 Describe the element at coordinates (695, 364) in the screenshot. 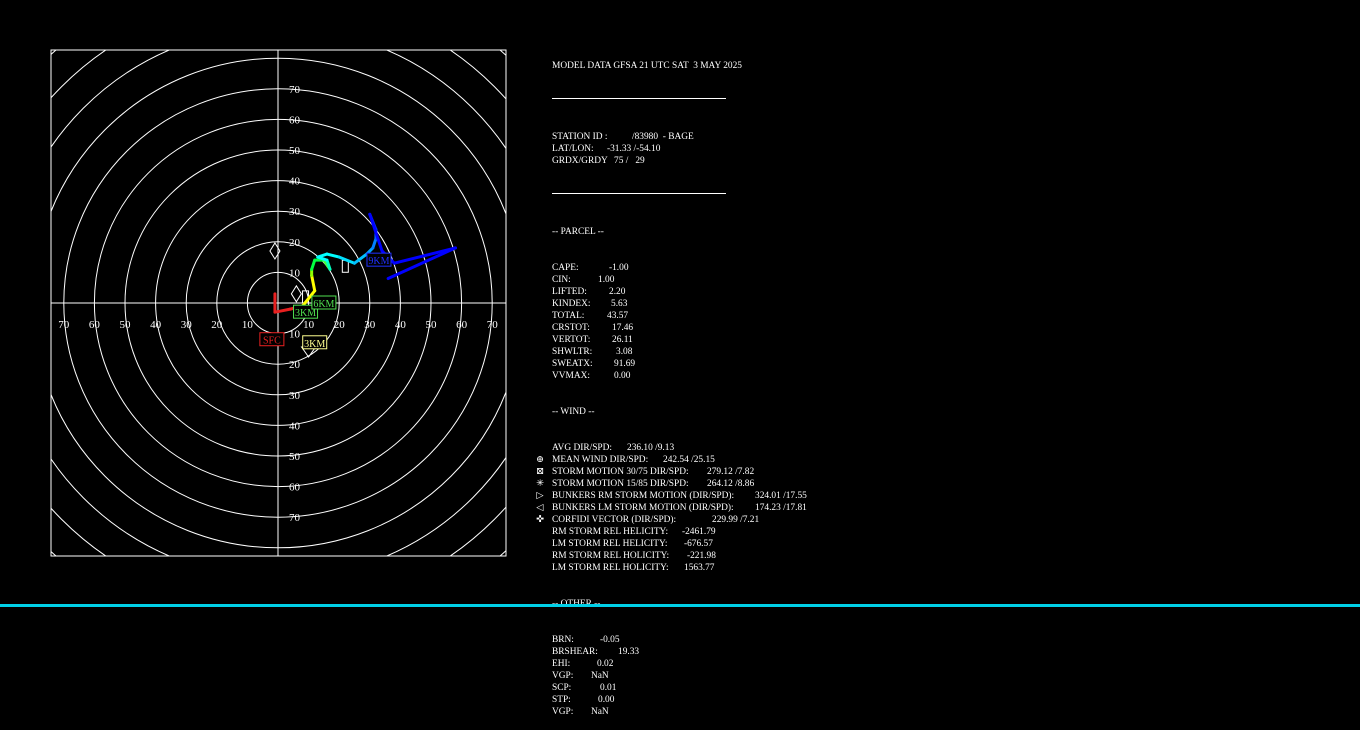

I see `parcel-row: SWEATX: 91.69` at that location.